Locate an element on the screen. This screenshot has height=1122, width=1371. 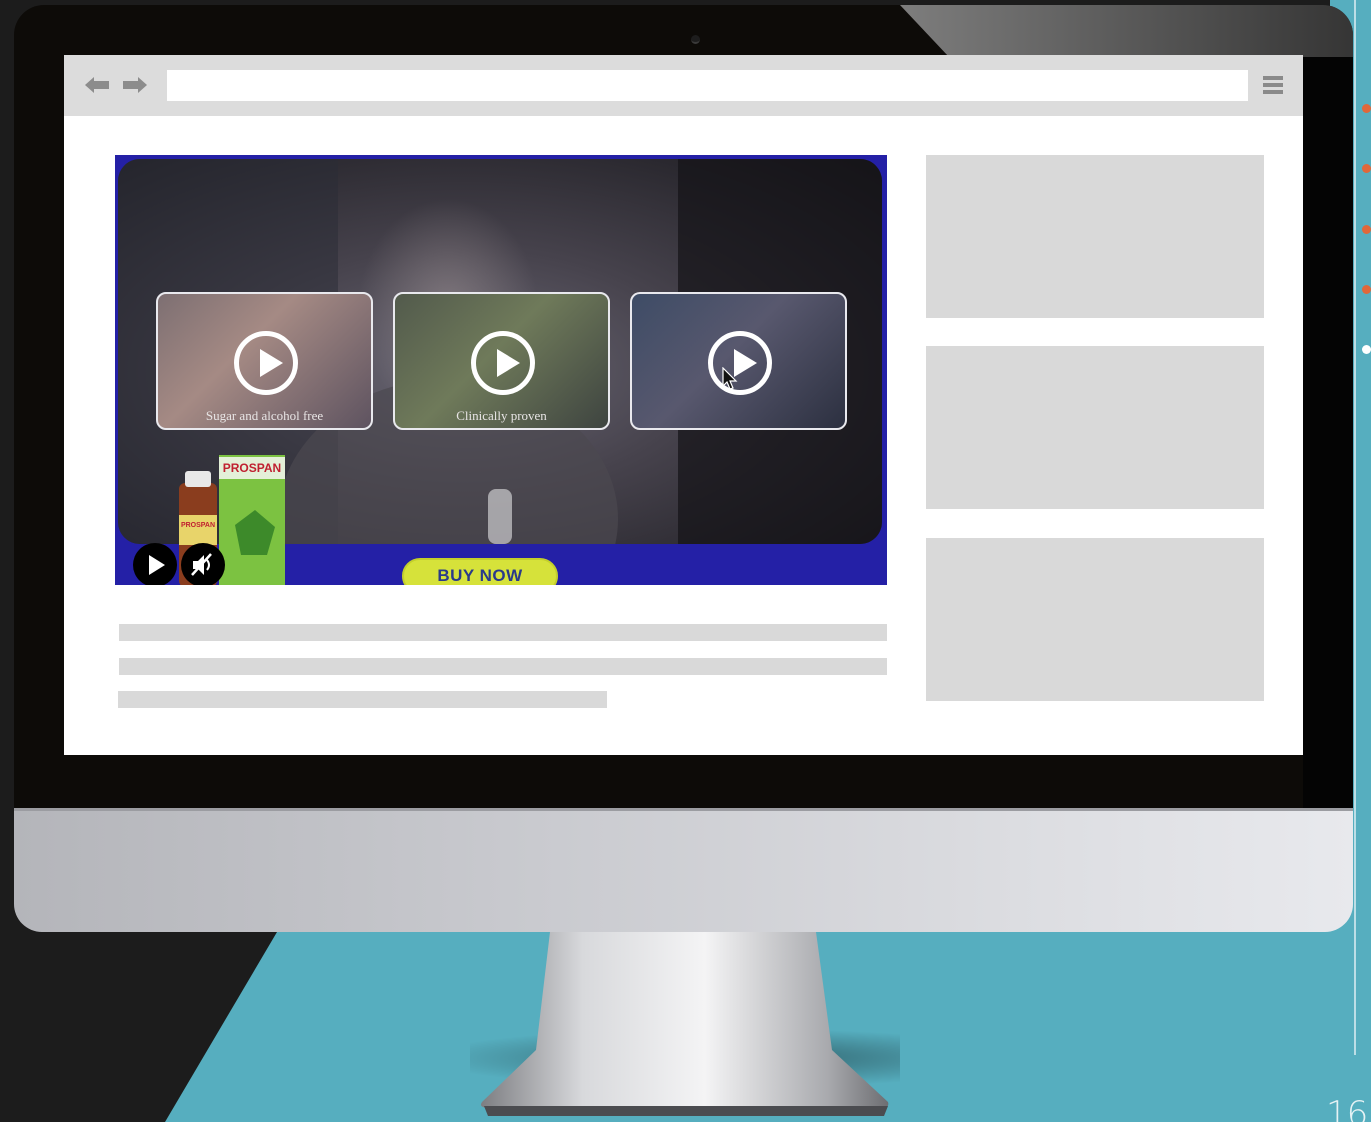
address-bar is located at coordinates (707, 85).